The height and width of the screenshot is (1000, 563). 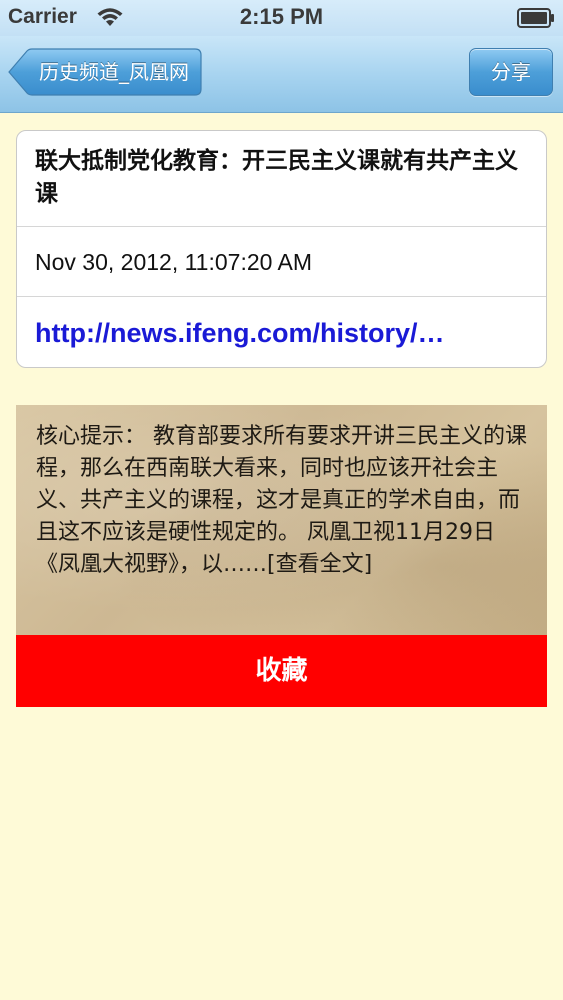 I want to click on share-button: 分享, so click(x=511, y=72).